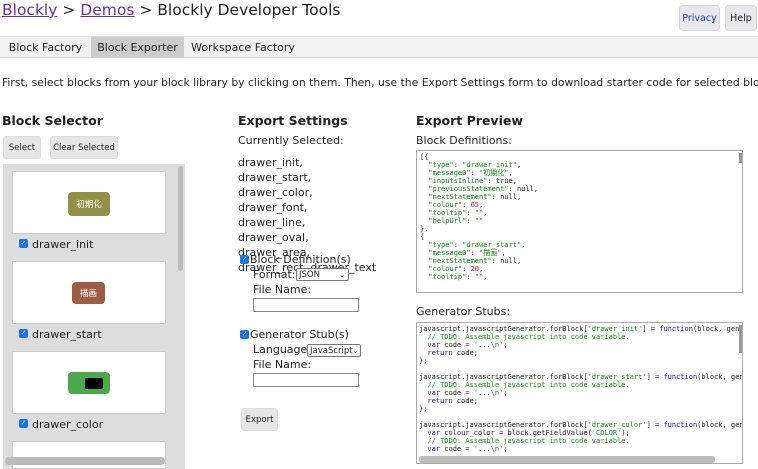  Describe the element at coordinates (259, 419) in the screenshot. I see `export-button: Export` at that location.